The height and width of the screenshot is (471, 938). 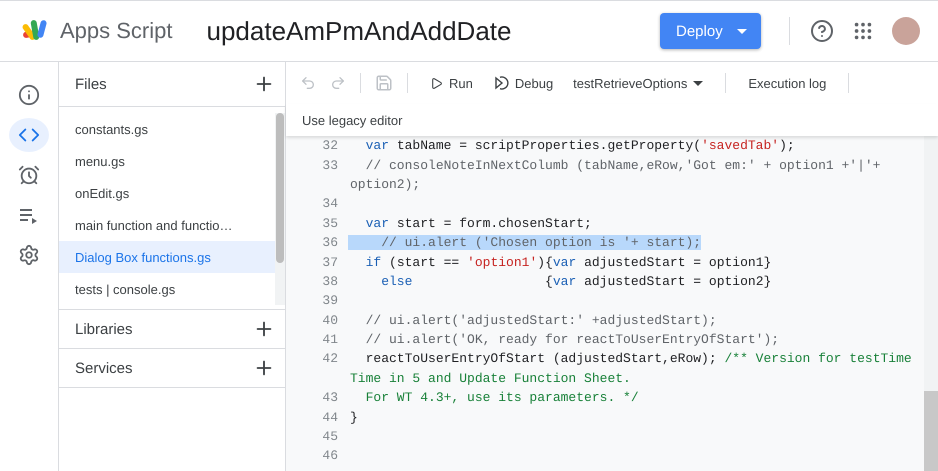 What do you see at coordinates (330, 398) in the screenshot?
I see `line-number: 43` at bounding box center [330, 398].